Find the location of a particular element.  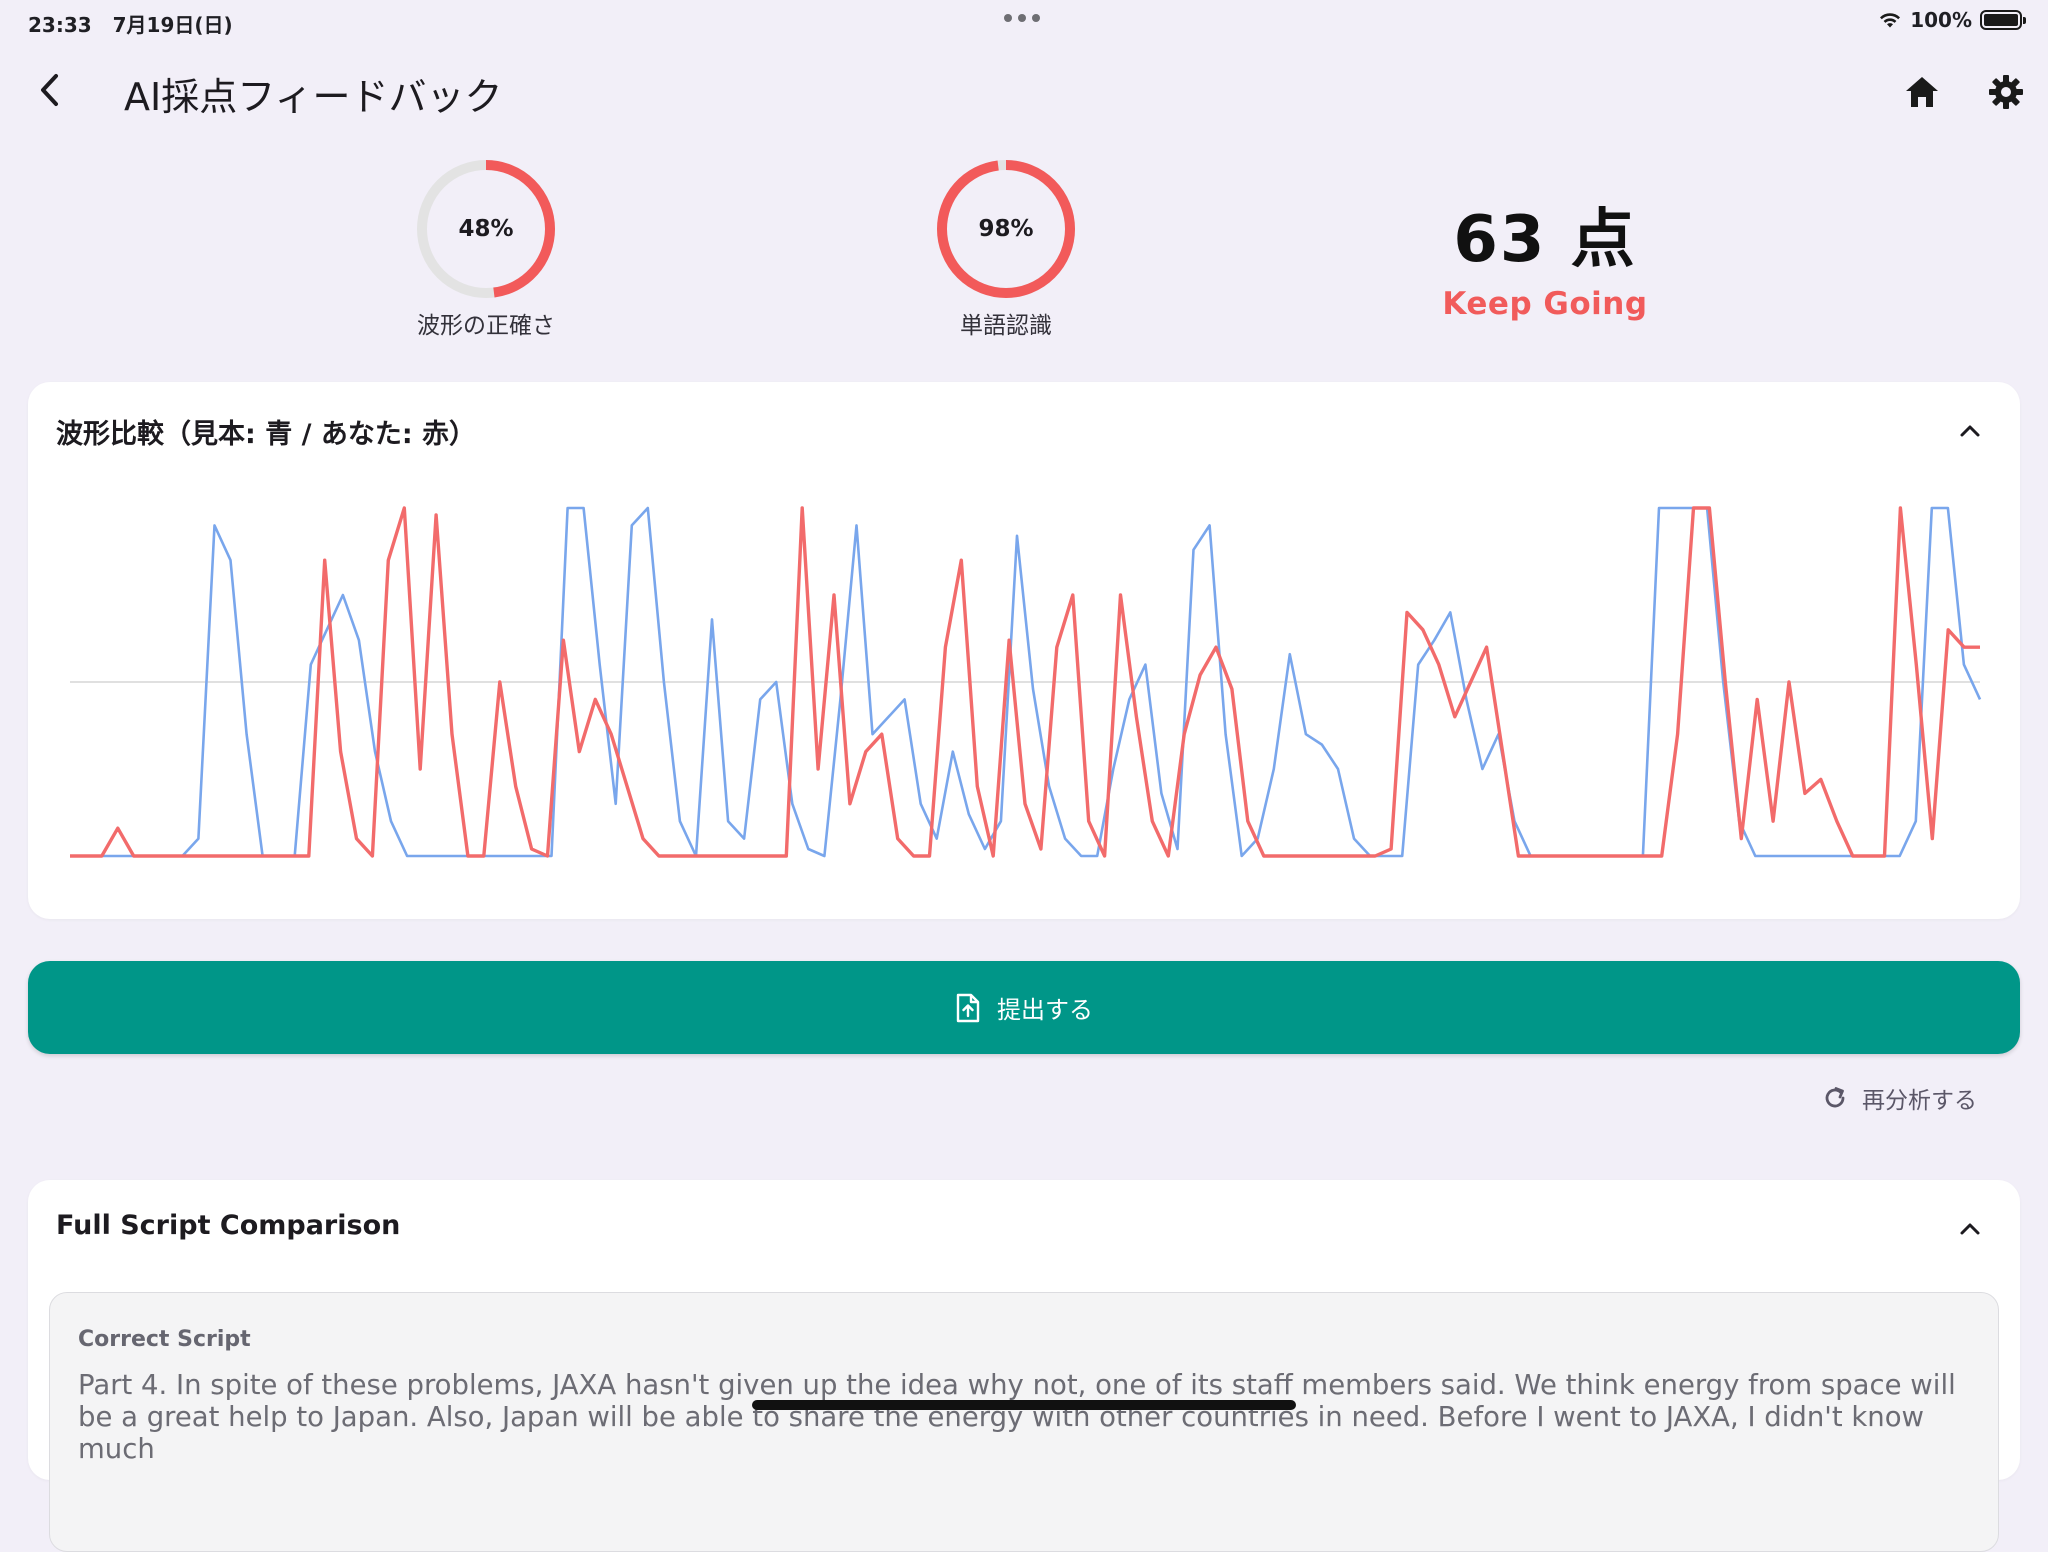

script-card-title: Full Script Comparison is located at coordinates (228, 1225).